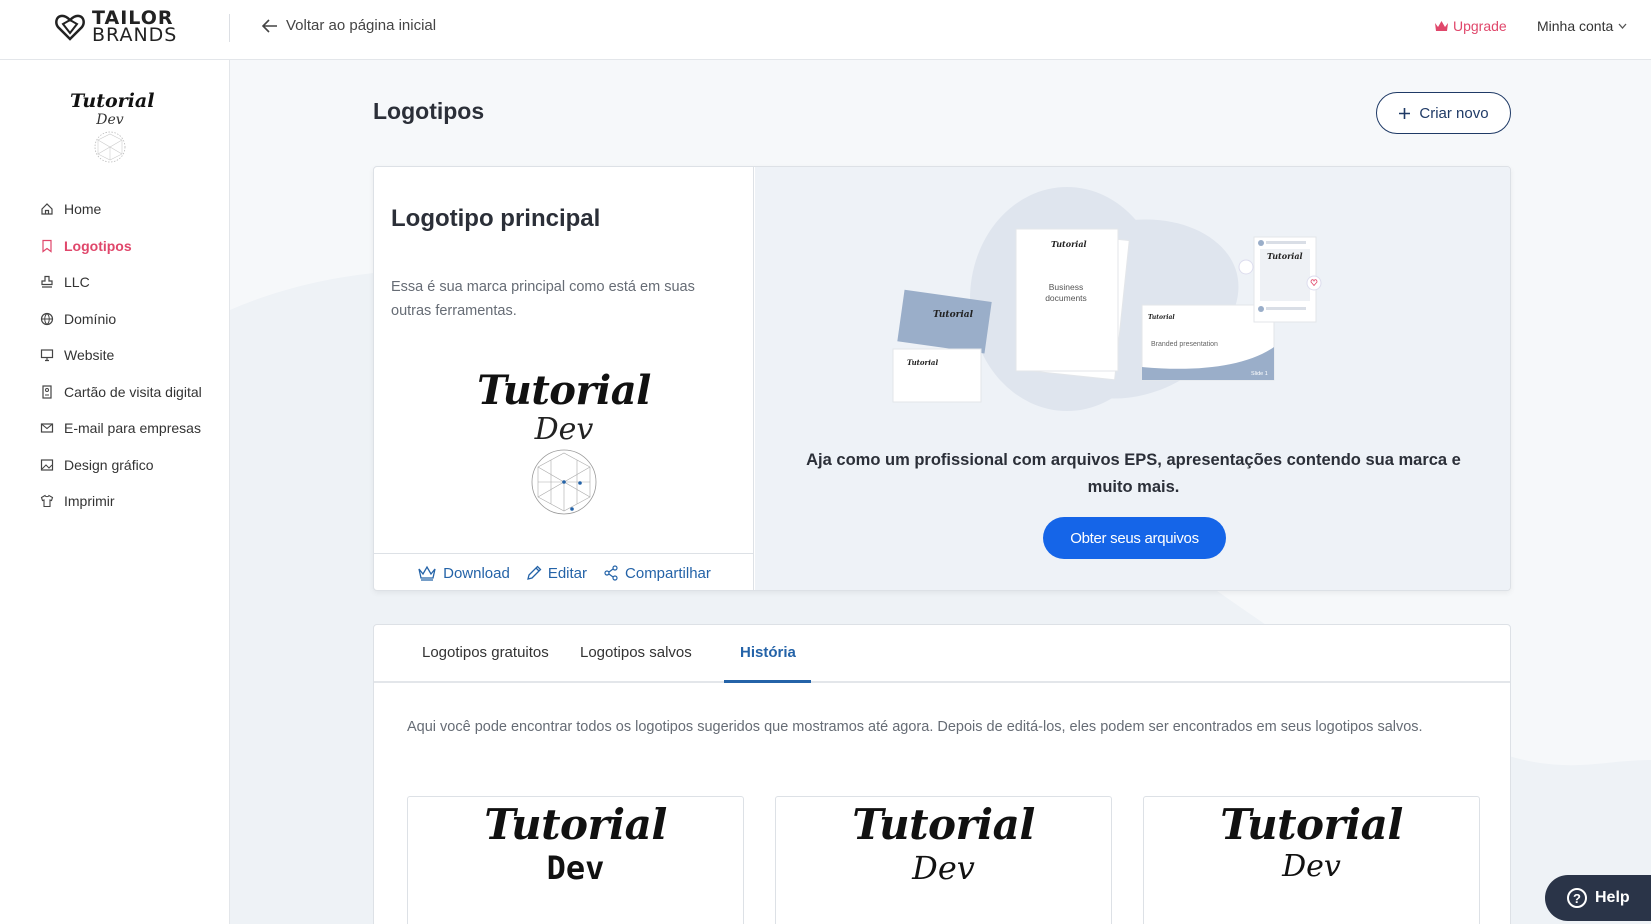 The image size is (1651, 924). I want to click on pencil-icon, so click(534, 572).